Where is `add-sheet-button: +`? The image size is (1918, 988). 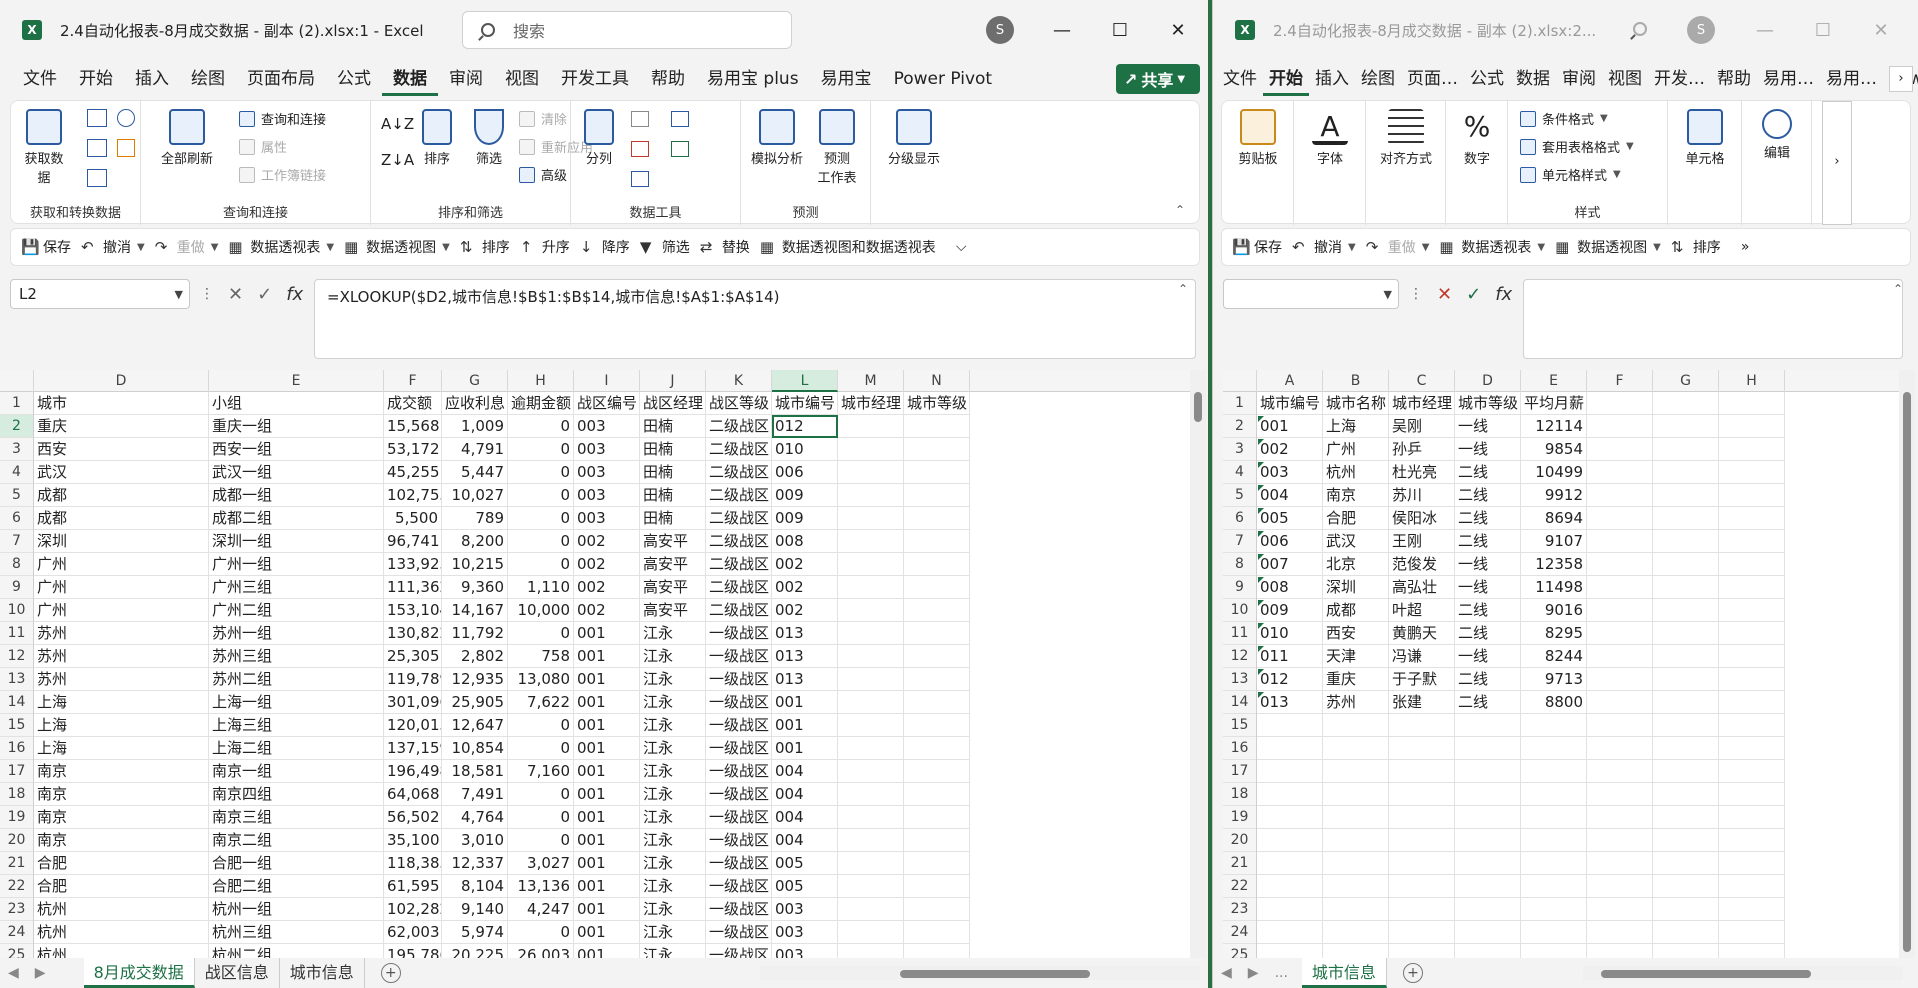 add-sheet-button: + is located at coordinates (390, 973).